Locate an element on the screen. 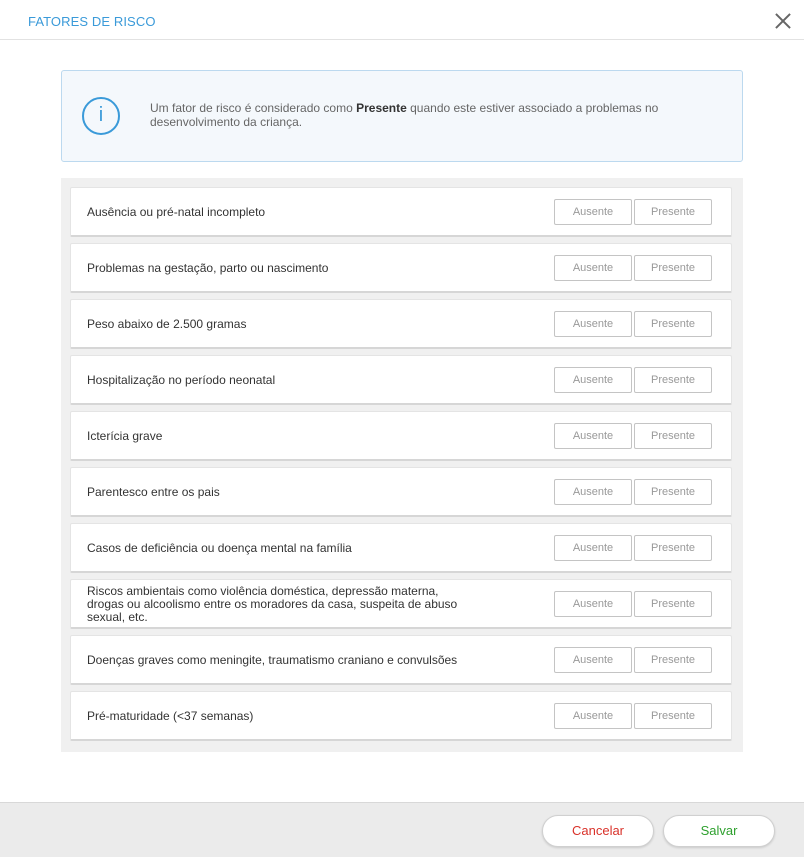 Image resolution: width=804 pixels, height=857 pixels. risk-factor-label: Icterícia grave is located at coordinates (125, 435).